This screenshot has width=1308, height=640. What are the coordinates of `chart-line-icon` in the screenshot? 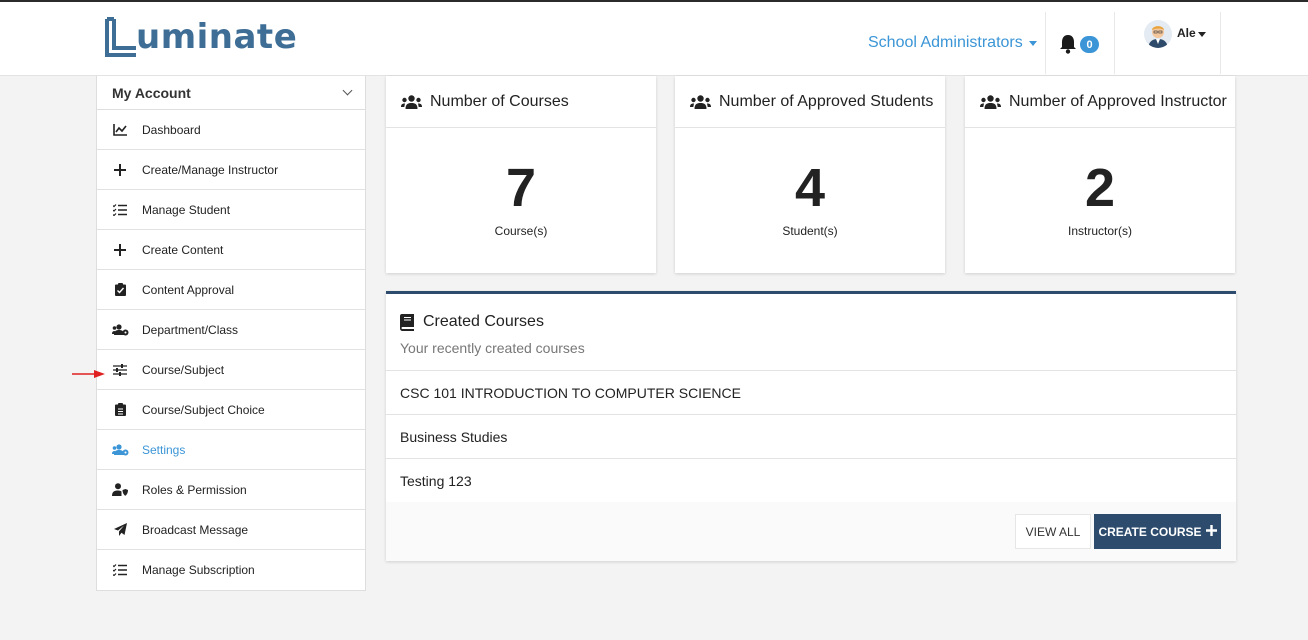 It's located at (120, 130).